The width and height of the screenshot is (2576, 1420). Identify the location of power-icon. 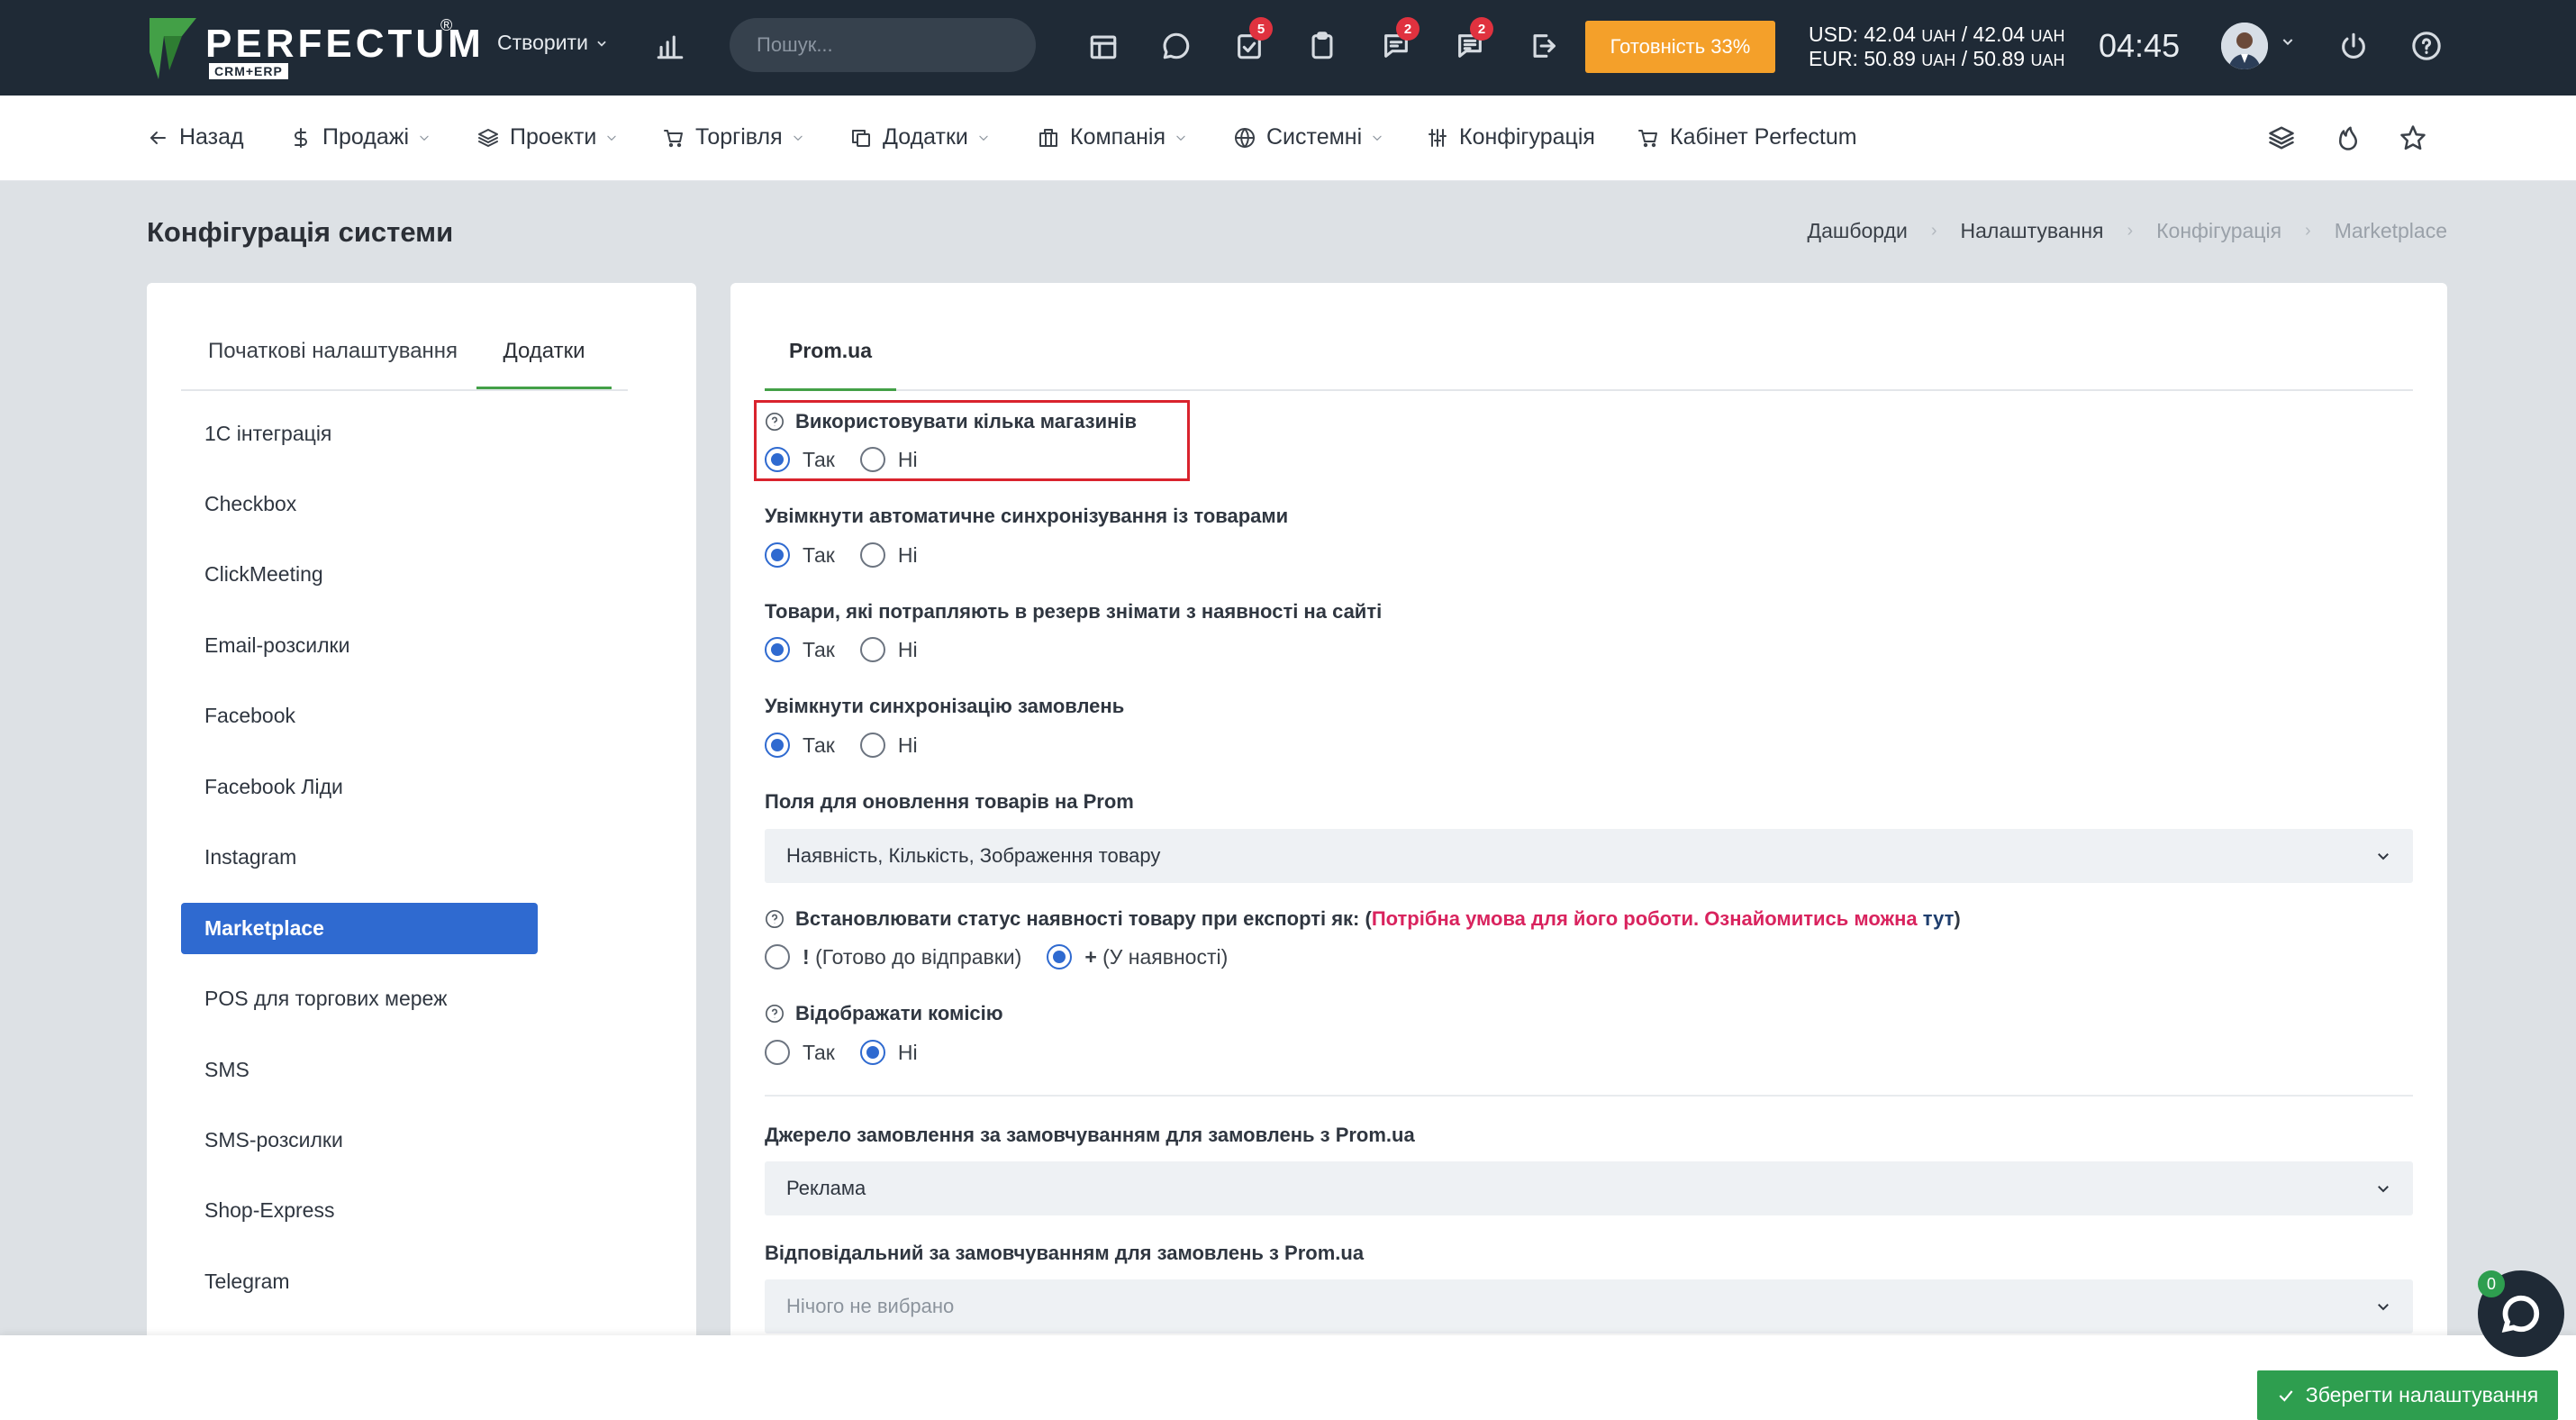
(2354, 46).